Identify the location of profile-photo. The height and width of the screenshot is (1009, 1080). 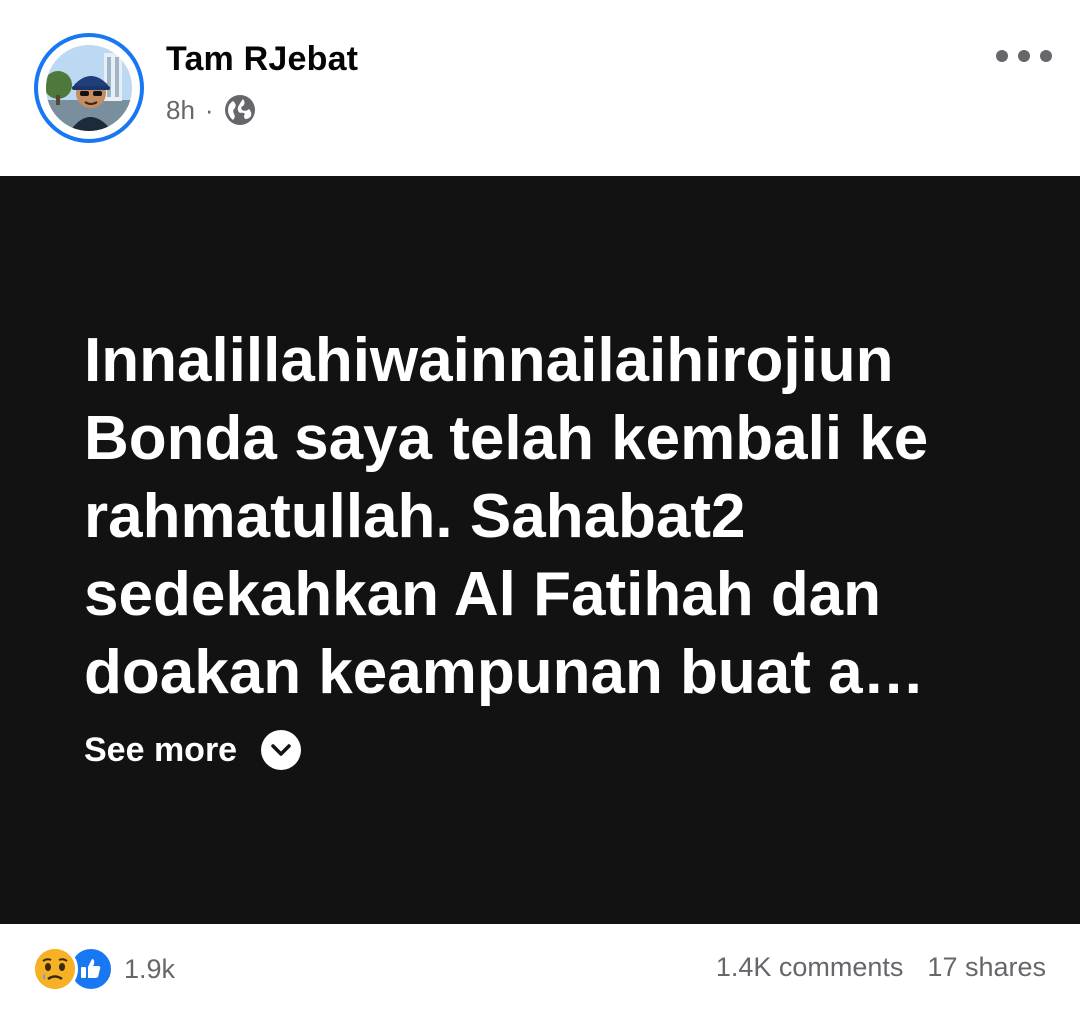
(89, 88).